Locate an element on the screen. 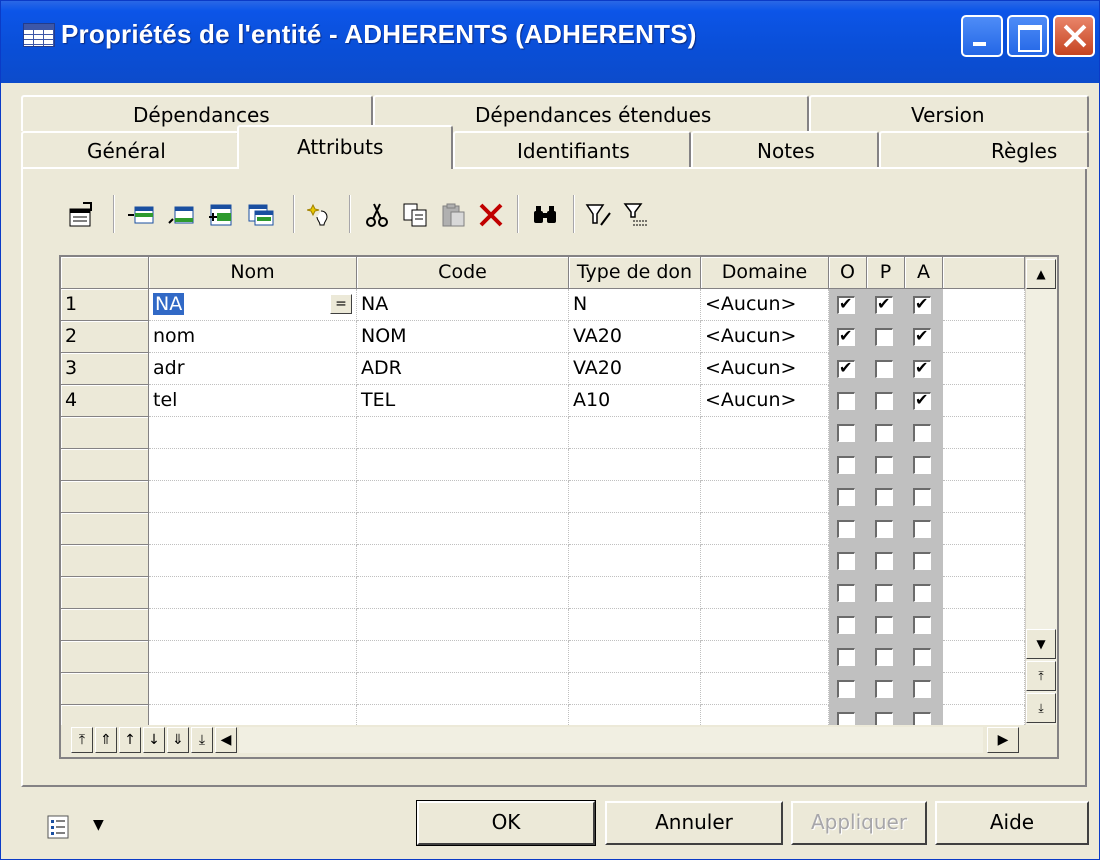  vertical-scrollbar: ▲ ▼ ⤒ ⤓ is located at coordinates (1041, 491).